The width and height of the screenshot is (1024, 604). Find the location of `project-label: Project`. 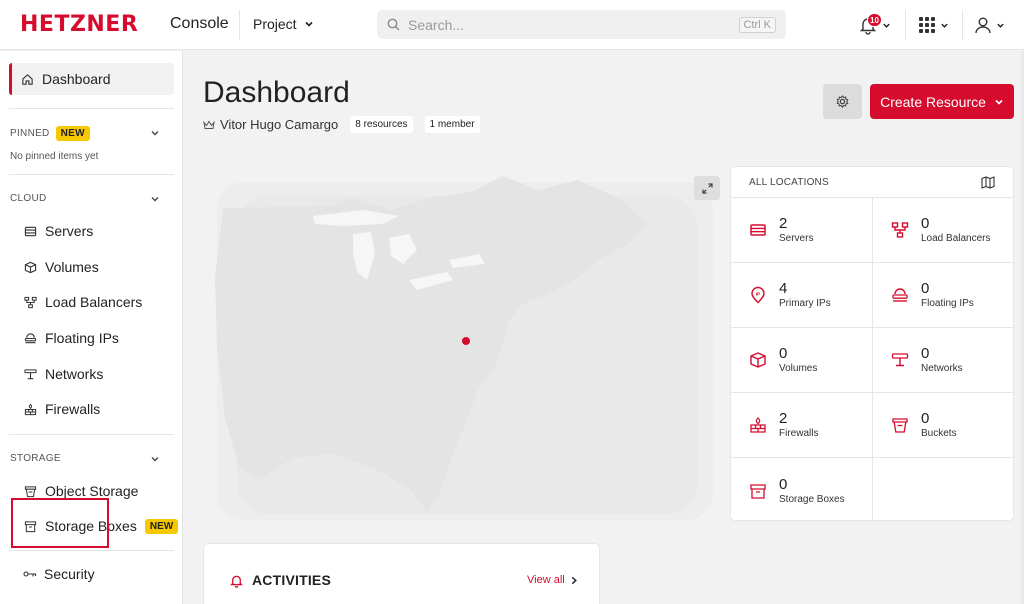

project-label: Project is located at coordinates (275, 24).